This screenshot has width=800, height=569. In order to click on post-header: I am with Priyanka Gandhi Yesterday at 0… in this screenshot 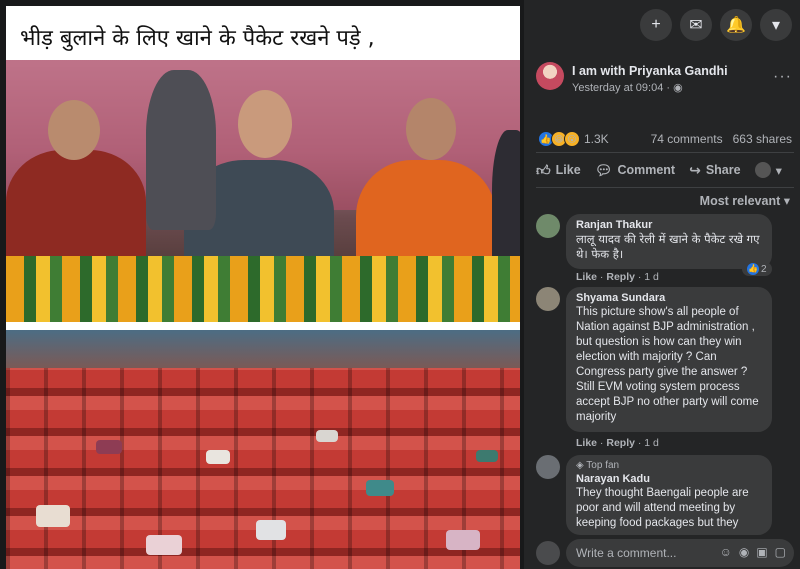, I will do `click(665, 80)`.